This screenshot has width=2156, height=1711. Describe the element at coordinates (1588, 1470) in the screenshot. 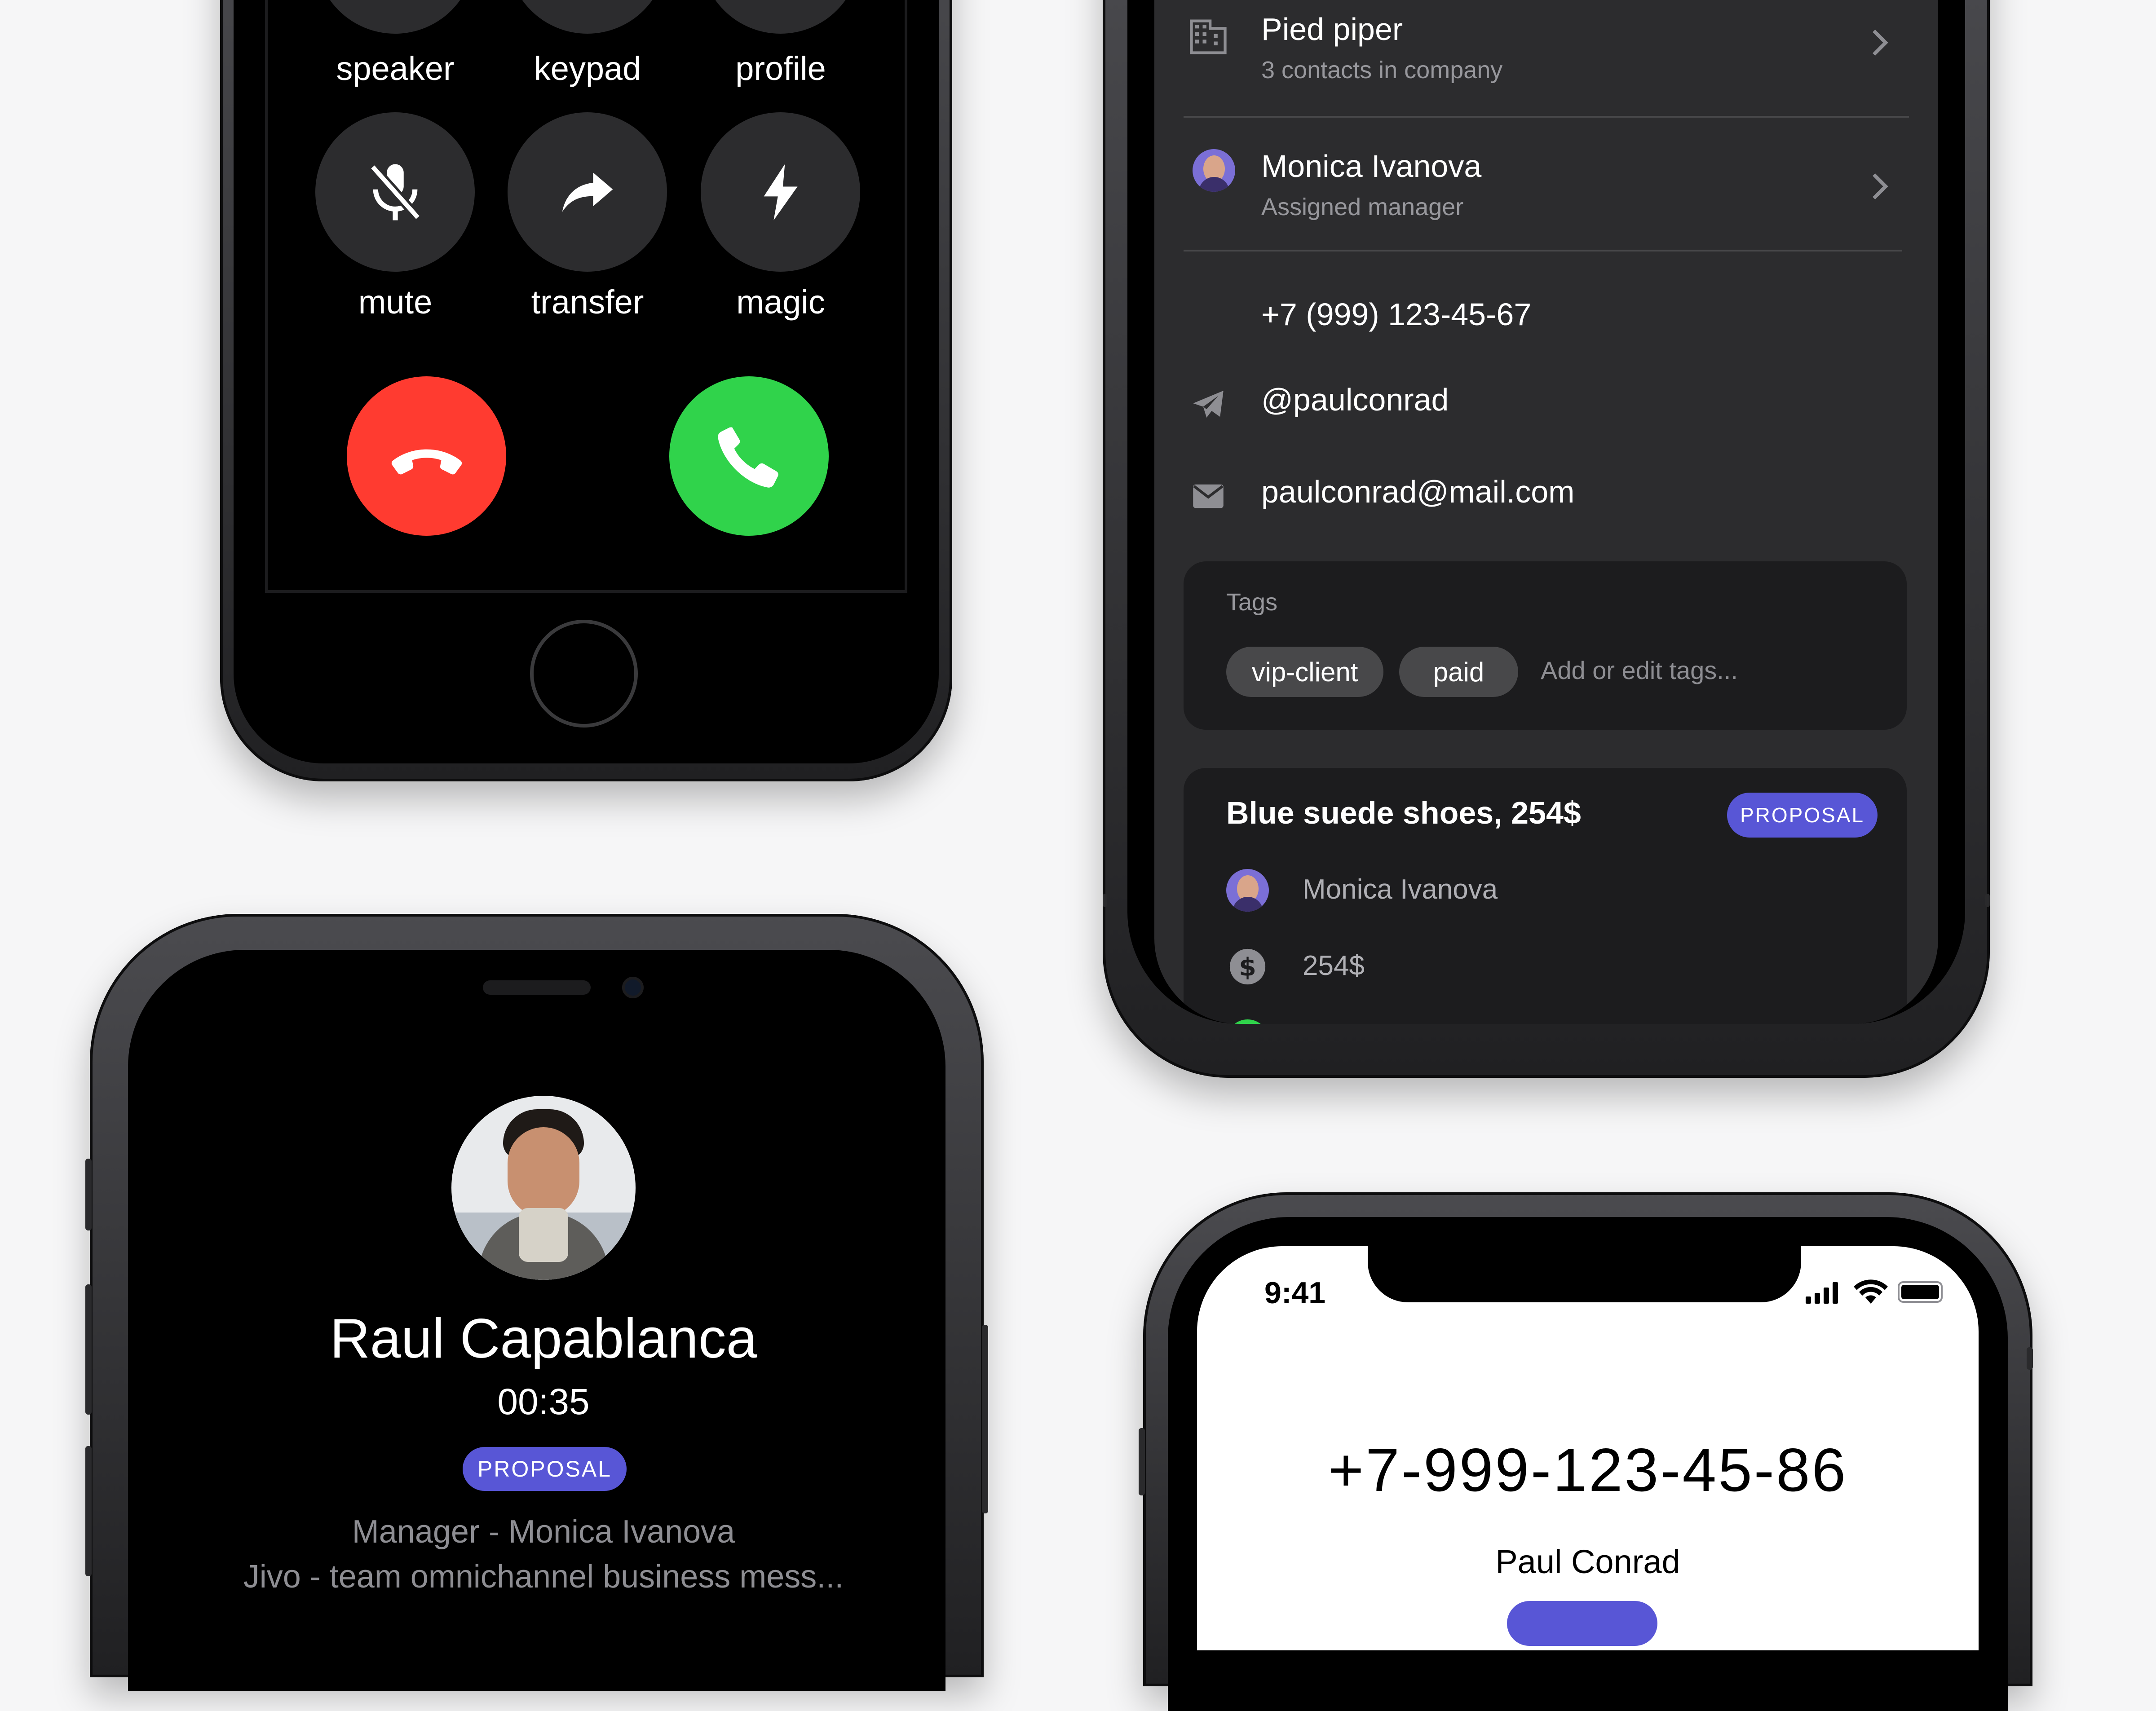

I see `dialed-number: +7-999-123-45-86` at that location.